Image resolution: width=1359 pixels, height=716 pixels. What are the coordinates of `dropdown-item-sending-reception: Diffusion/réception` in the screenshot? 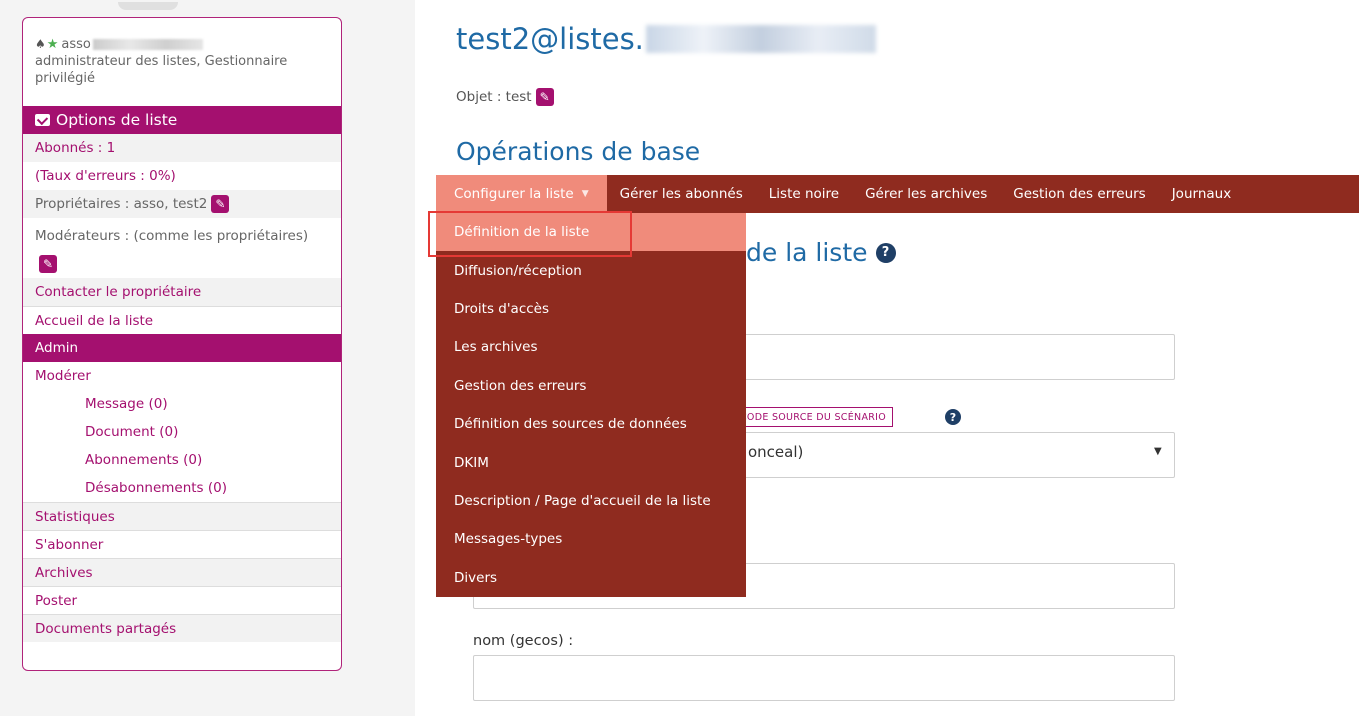 It's located at (591, 270).